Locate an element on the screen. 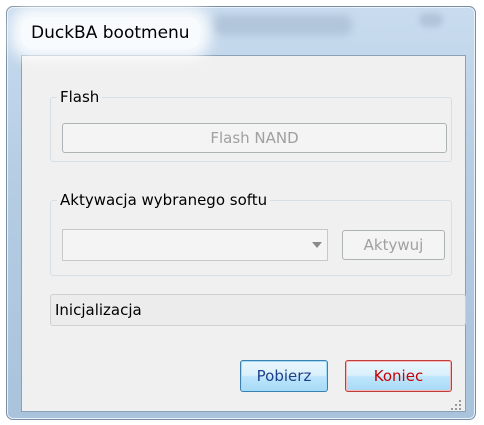  activate-button-label: Aktywuj is located at coordinates (393, 245).